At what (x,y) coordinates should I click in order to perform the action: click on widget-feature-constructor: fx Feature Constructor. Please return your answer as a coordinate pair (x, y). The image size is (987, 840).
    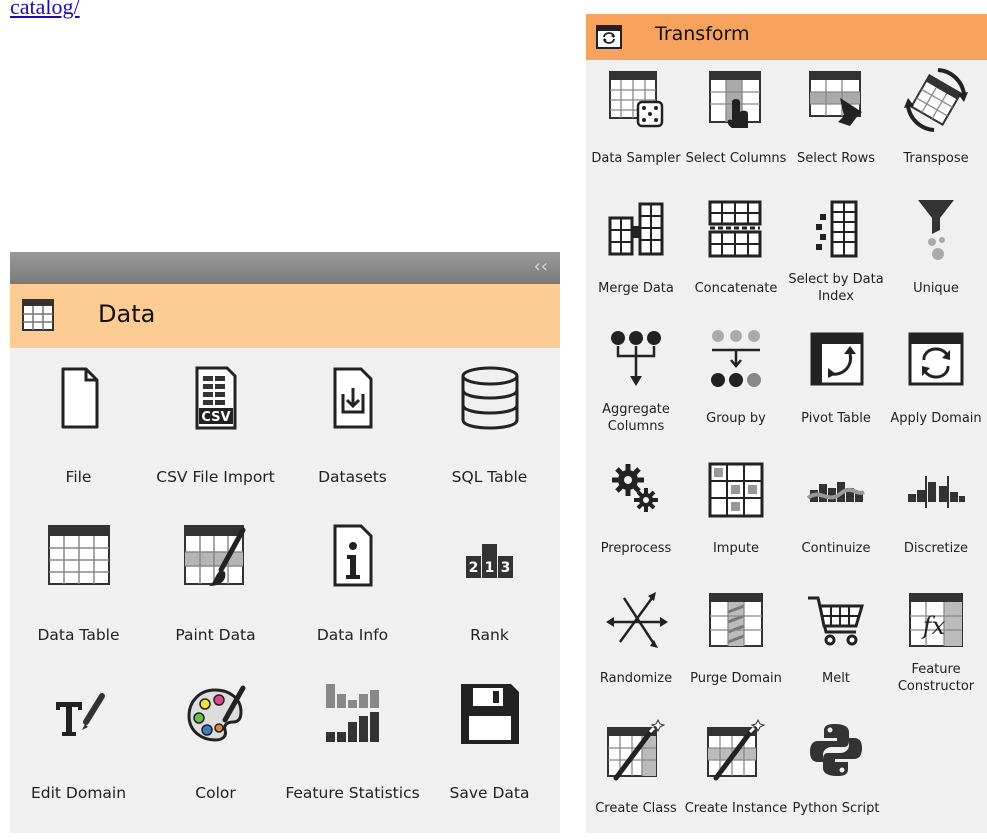
    Looking at the image, I should click on (936, 645).